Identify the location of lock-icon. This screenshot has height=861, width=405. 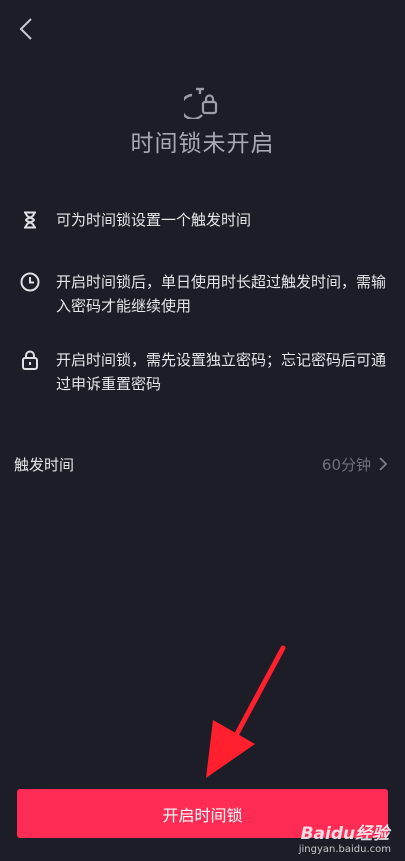
(30, 360).